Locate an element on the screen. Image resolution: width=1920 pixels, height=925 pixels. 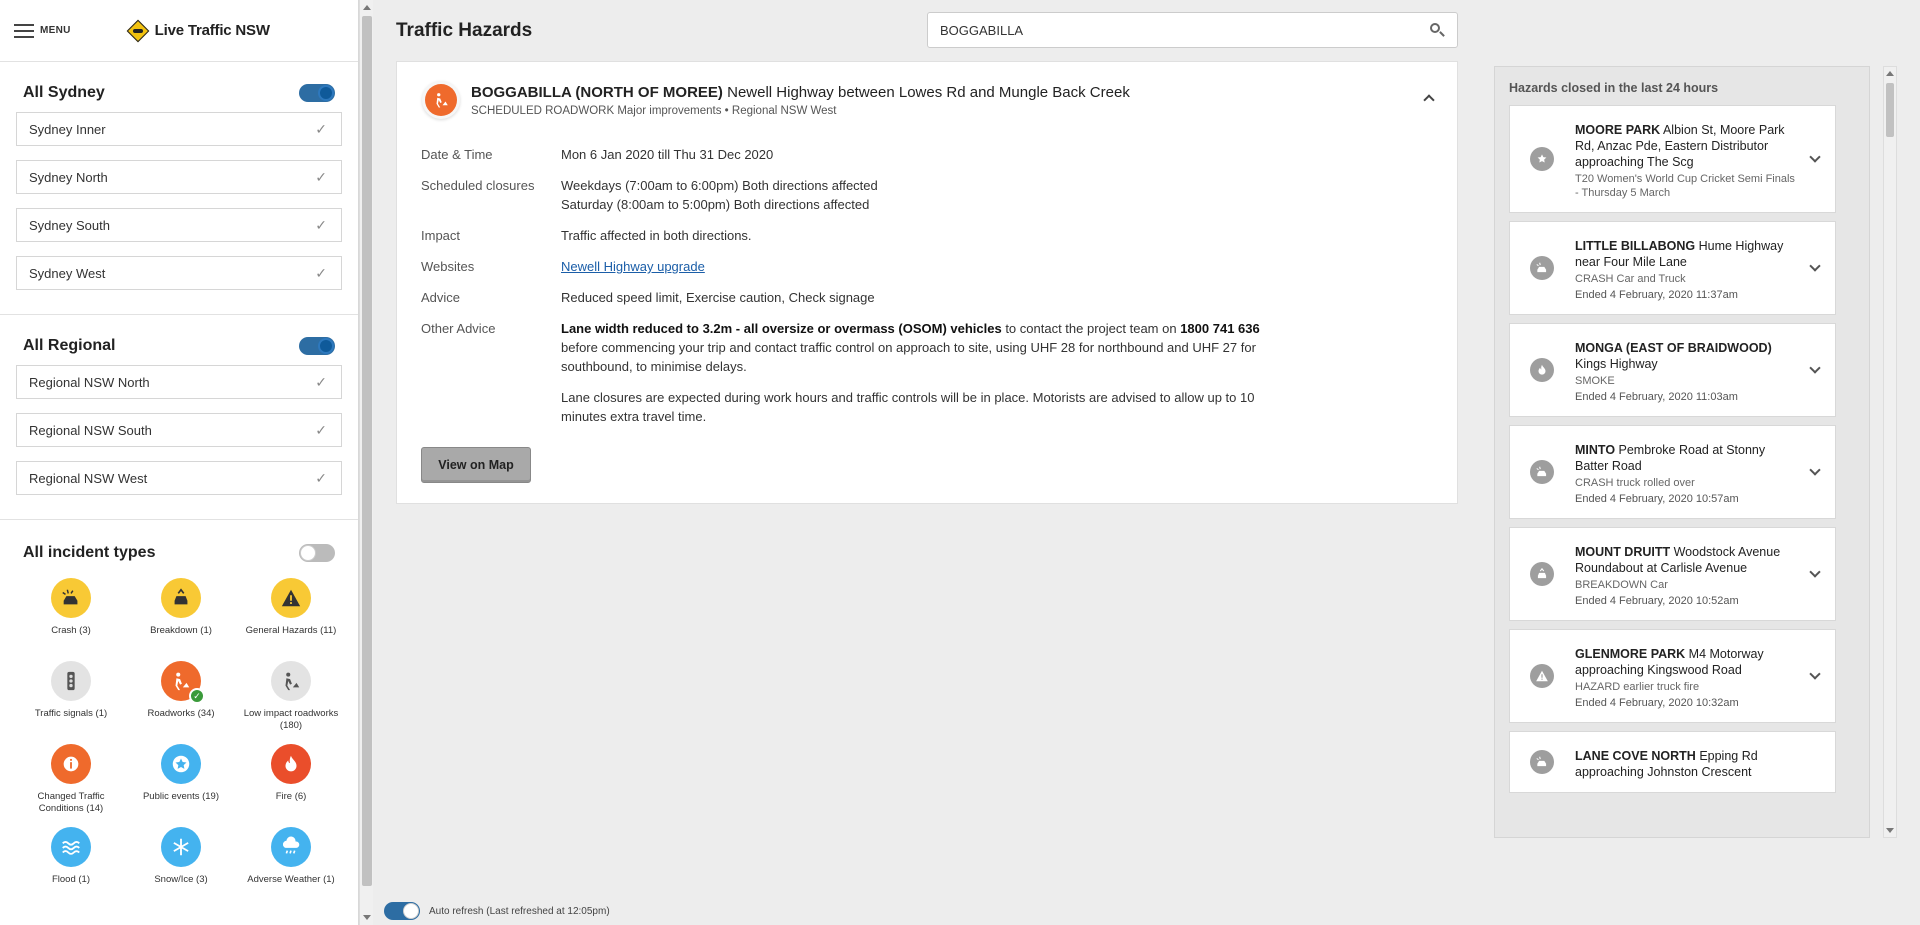
closed-hazard-time: Ended 4 February, 2020 10:32am is located at coordinates (1657, 703).